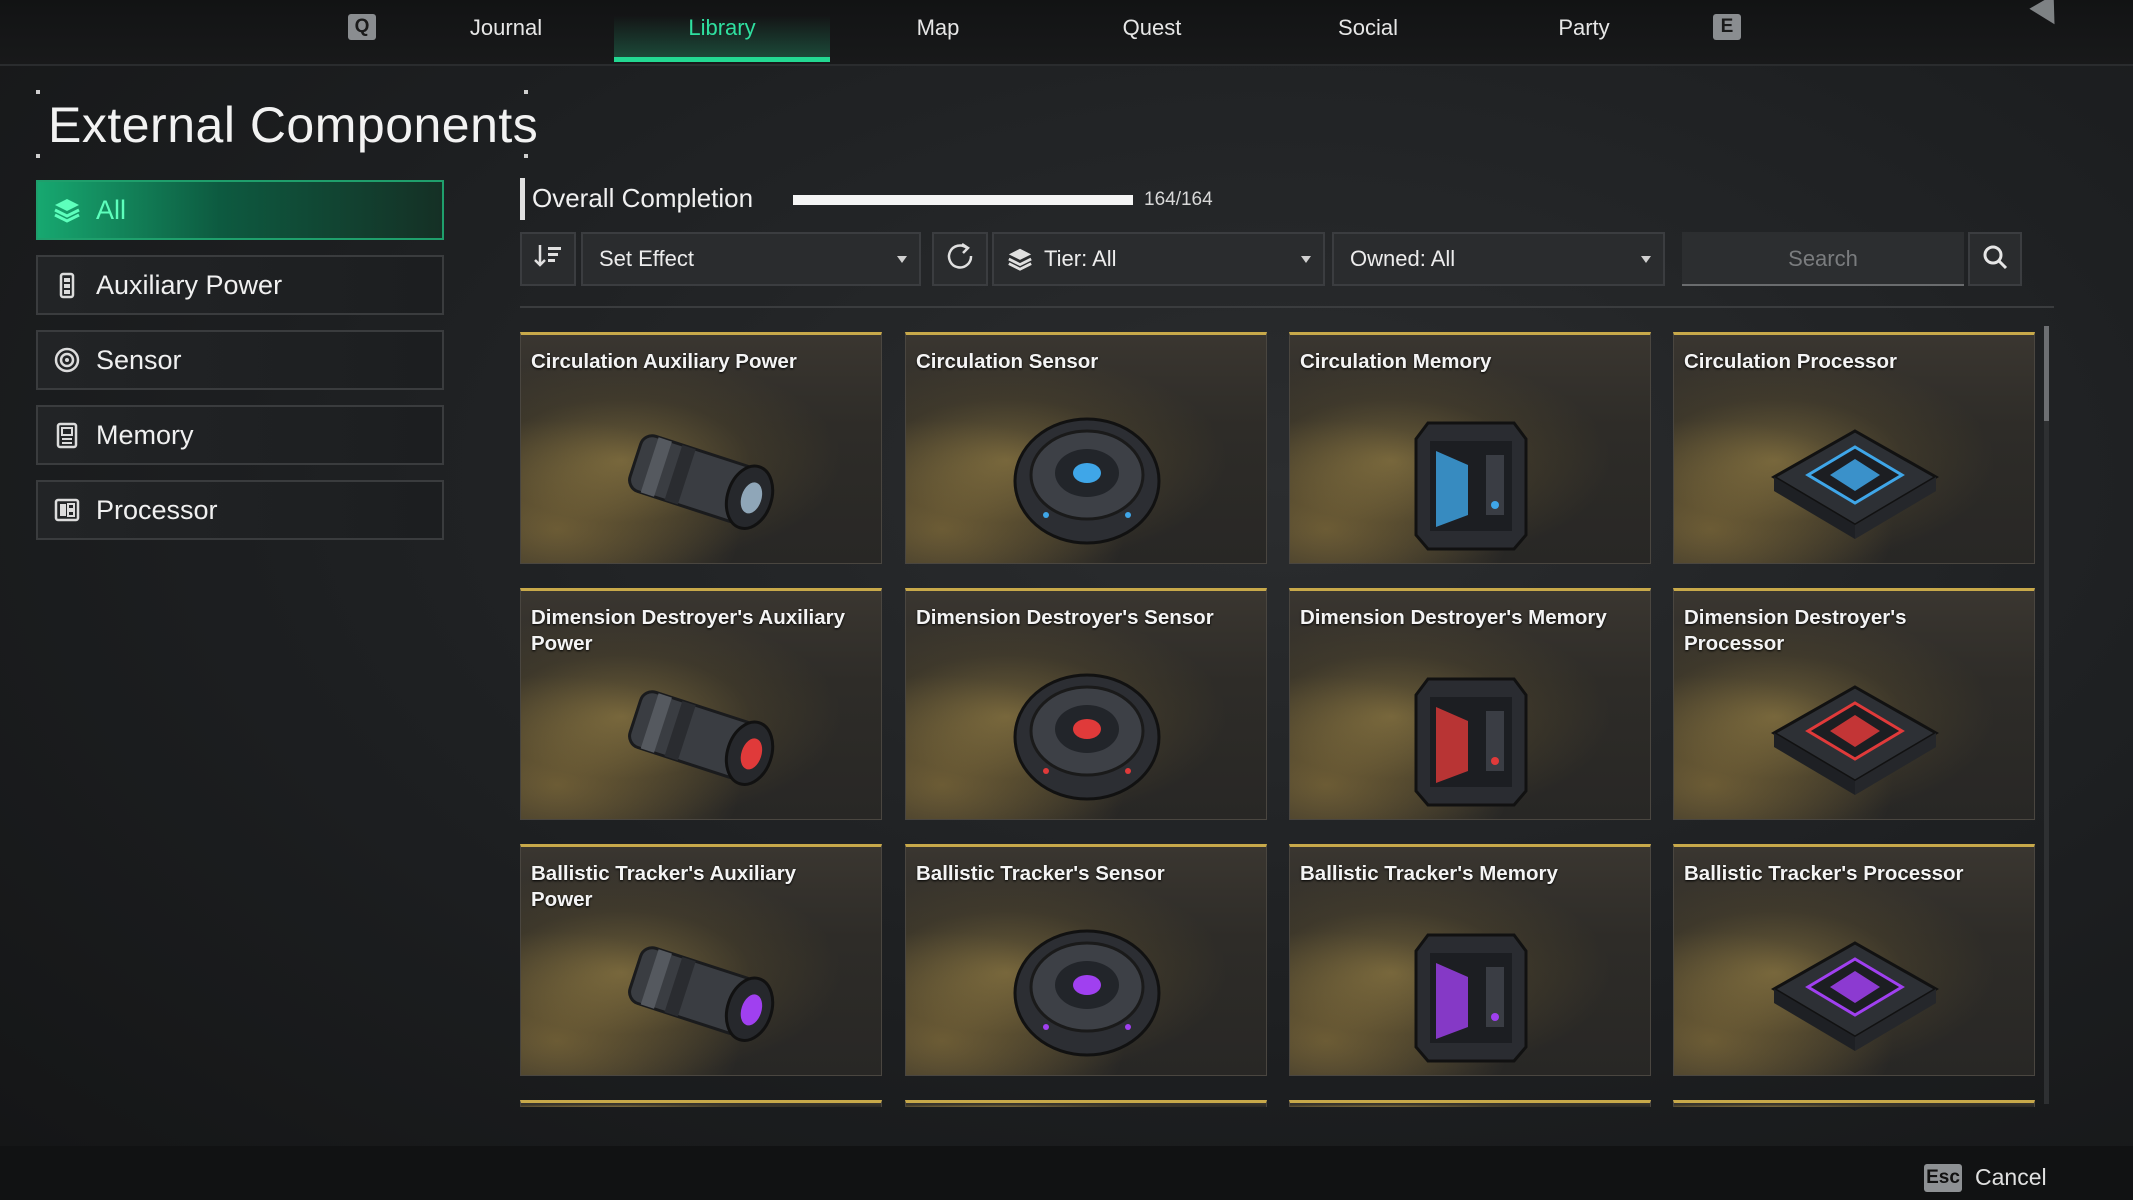 The image size is (2133, 1200). I want to click on battery-icon, so click(67, 285).